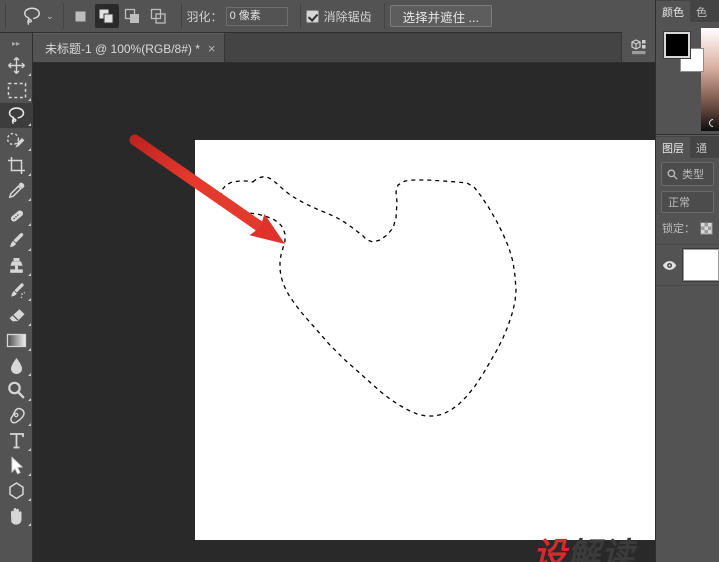  What do you see at coordinates (679, 203) in the screenshot?
I see `blend-mode-value: 正常` at bounding box center [679, 203].